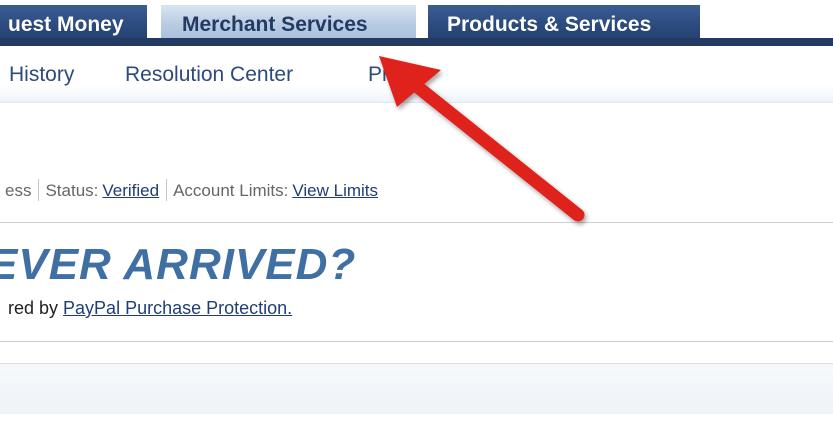 This screenshot has height=423, width=833. What do you see at coordinates (416, 42) in the screenshot?
I see `tab-bar-rule` at bounding box center [416, 42].